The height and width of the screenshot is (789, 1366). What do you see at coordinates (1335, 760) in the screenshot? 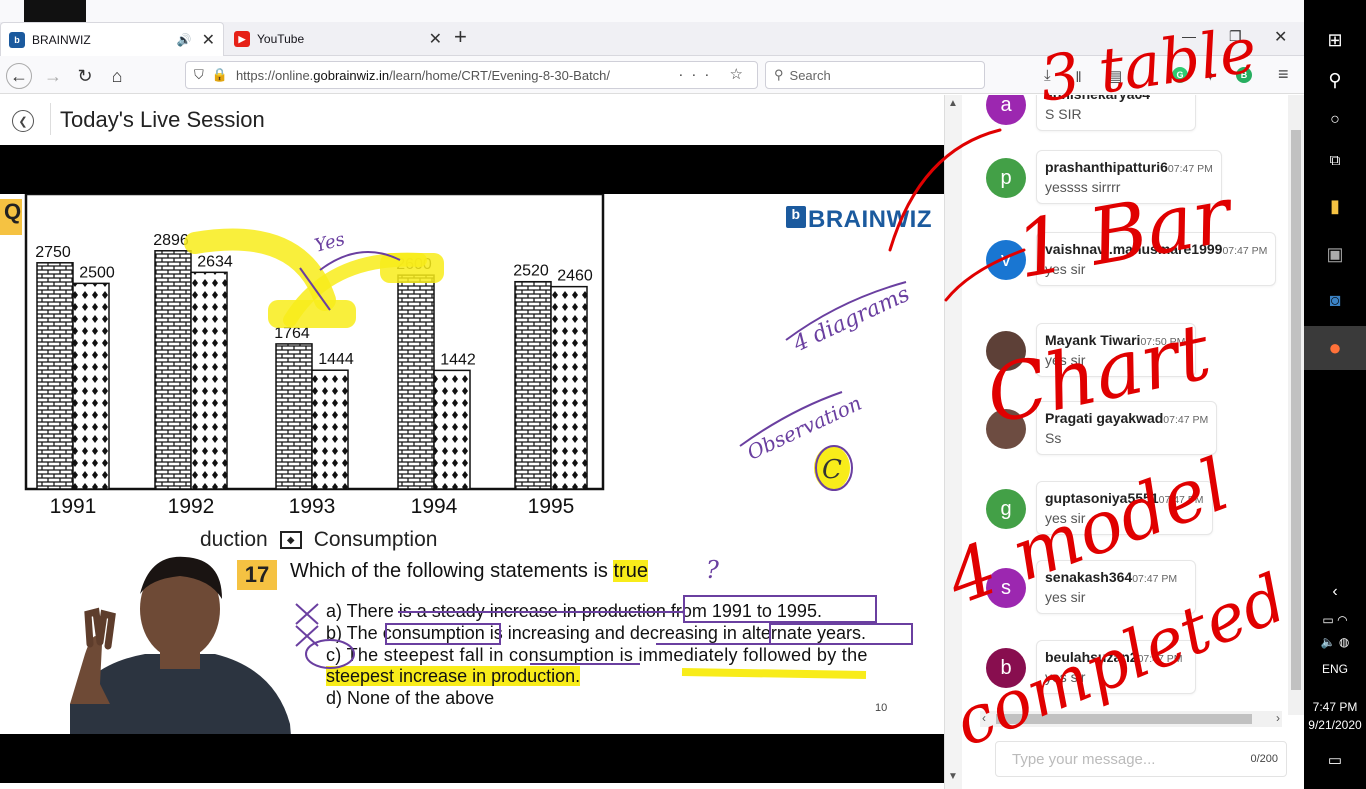
I see `notifications-icon: ▭` at bounding box center [1335, 760].